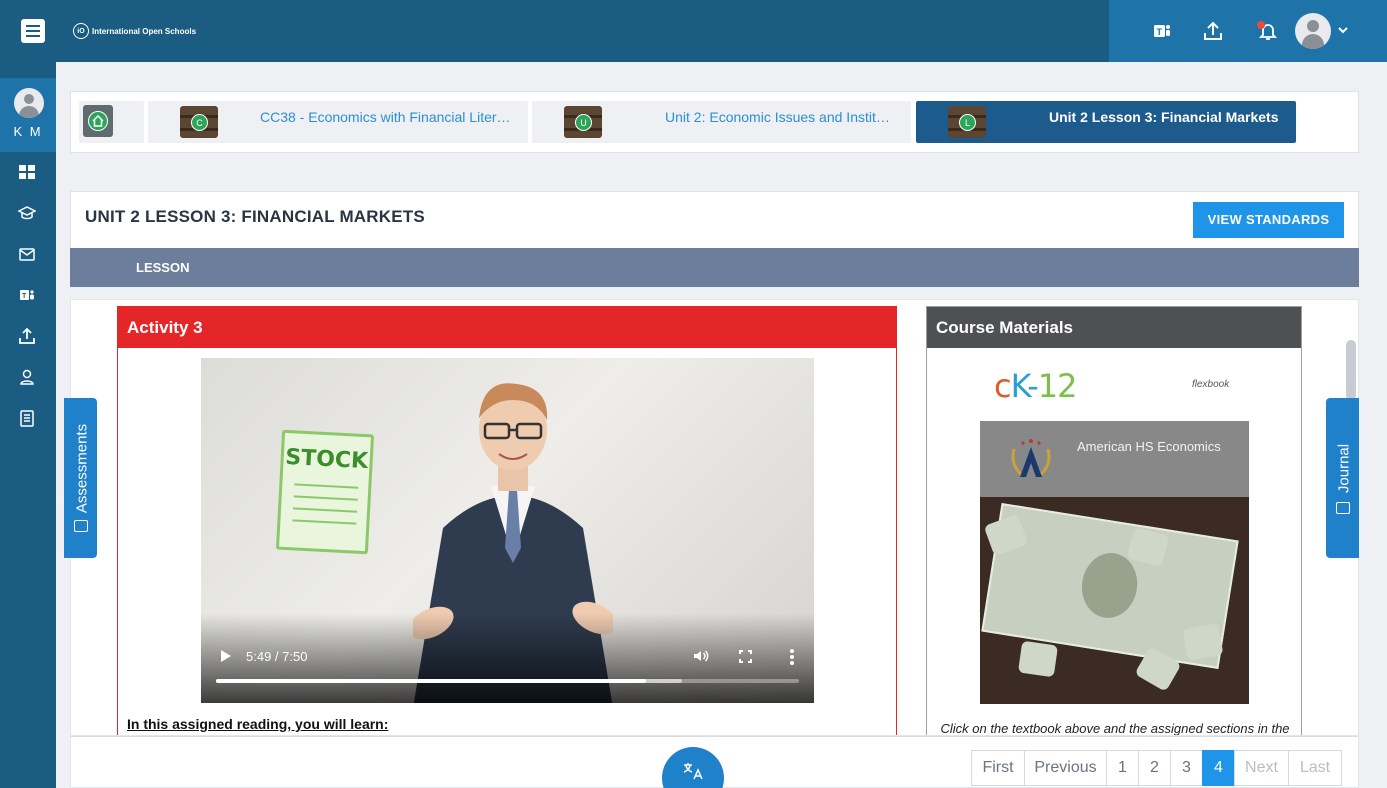  I want to click on more-options-icon, so click(792, 657).